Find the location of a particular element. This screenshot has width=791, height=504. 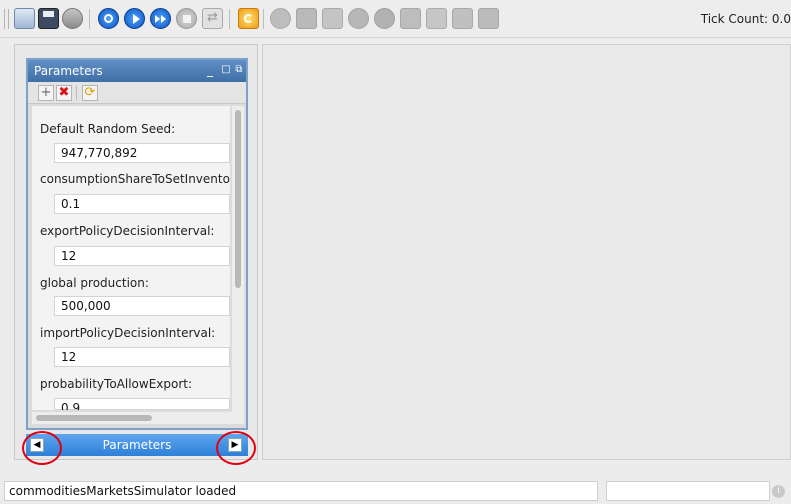

tab-parameters: Parameters is located at coordinates (137, 445).